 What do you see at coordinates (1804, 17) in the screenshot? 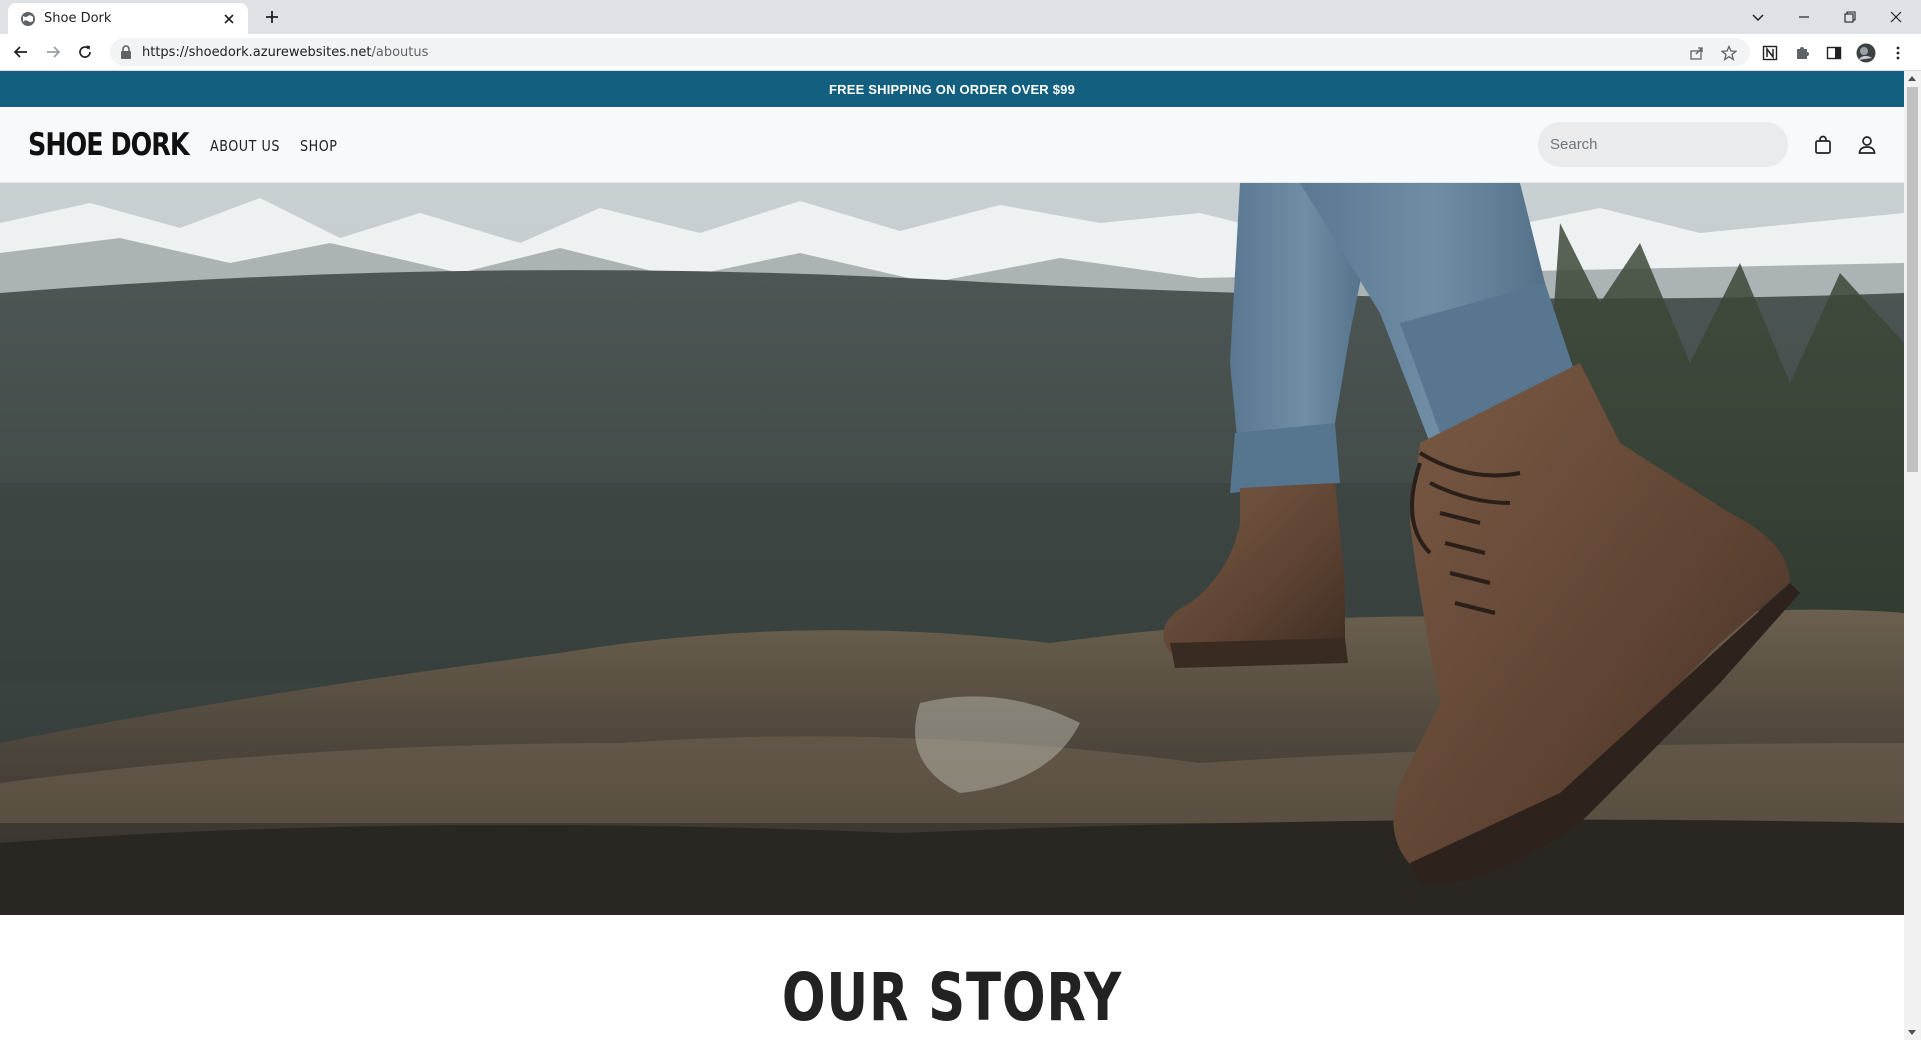
I see `minimize-icon` at bounding box center [1804, 17].